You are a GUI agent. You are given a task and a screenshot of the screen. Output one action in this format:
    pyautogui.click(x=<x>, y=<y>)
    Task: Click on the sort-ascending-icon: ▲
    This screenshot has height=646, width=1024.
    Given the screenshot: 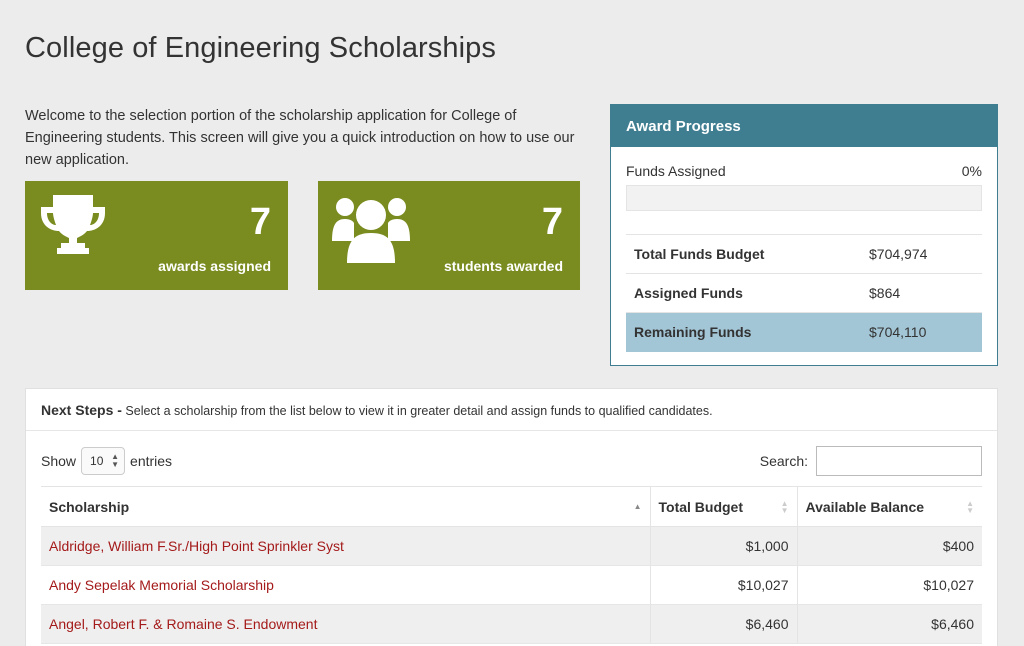 What is the action you would take?
    pyautogui.click(x=637, y=506)
    